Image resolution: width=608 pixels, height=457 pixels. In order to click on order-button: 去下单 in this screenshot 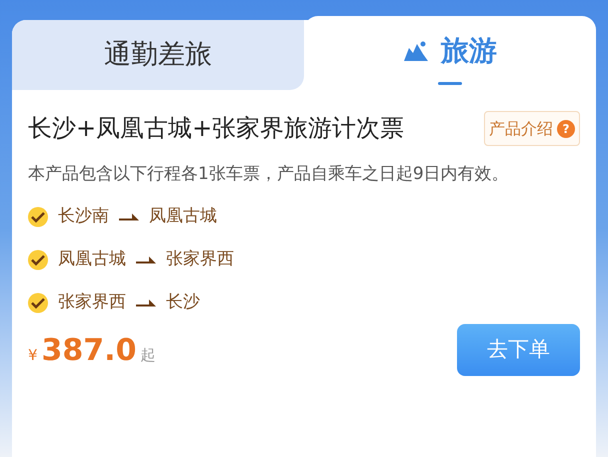, I will do `click(518, 350)`.